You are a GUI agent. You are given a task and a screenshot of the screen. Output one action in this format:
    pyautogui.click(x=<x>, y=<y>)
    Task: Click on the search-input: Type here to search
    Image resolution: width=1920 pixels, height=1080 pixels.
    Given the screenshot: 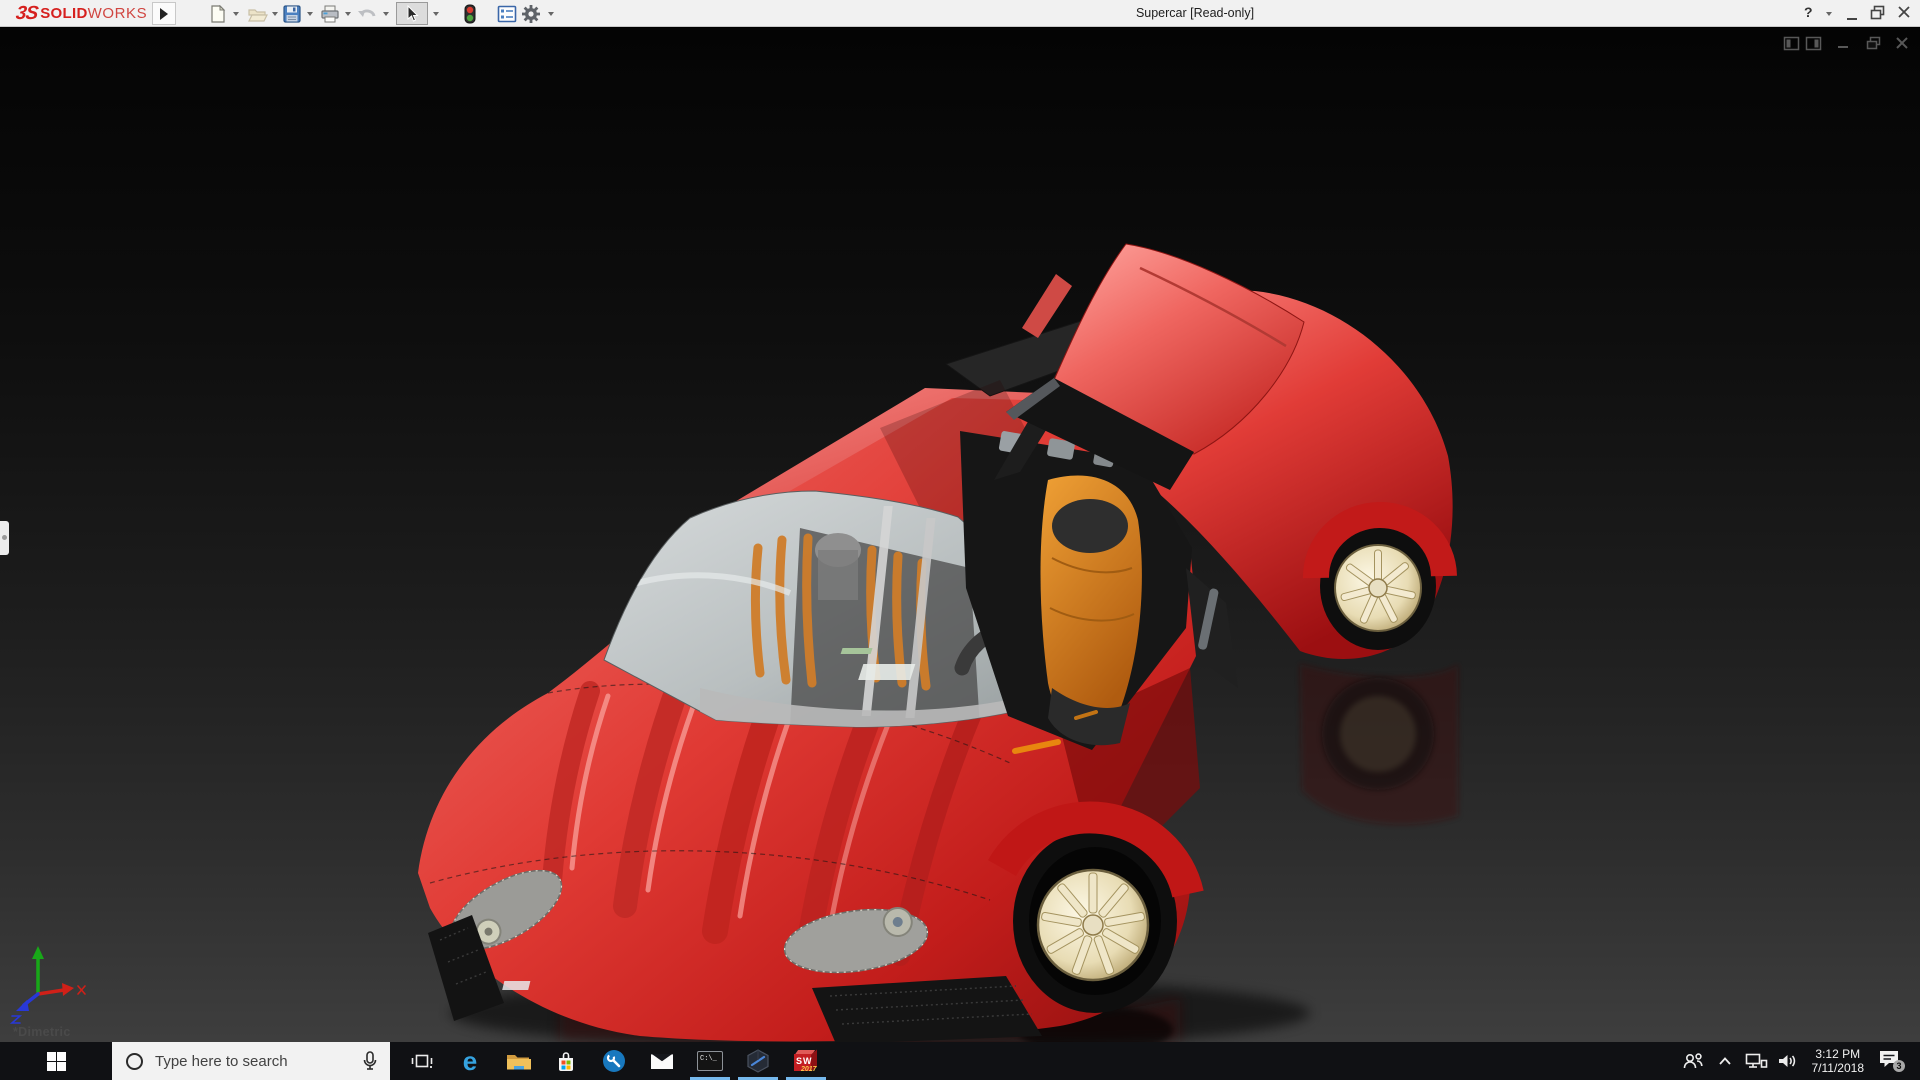 What is the action you would take?
    pyautogui.click(x=251, y=1061)
    